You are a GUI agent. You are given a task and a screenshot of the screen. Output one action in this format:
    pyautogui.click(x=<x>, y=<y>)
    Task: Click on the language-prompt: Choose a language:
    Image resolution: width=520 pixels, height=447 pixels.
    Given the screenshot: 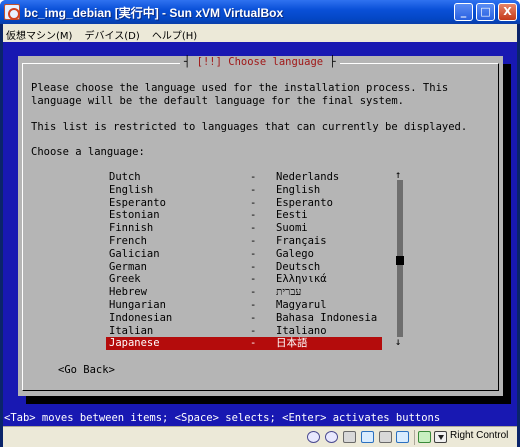 What is the action you would take?
    pyautogui.click(x=88, y=152)
    